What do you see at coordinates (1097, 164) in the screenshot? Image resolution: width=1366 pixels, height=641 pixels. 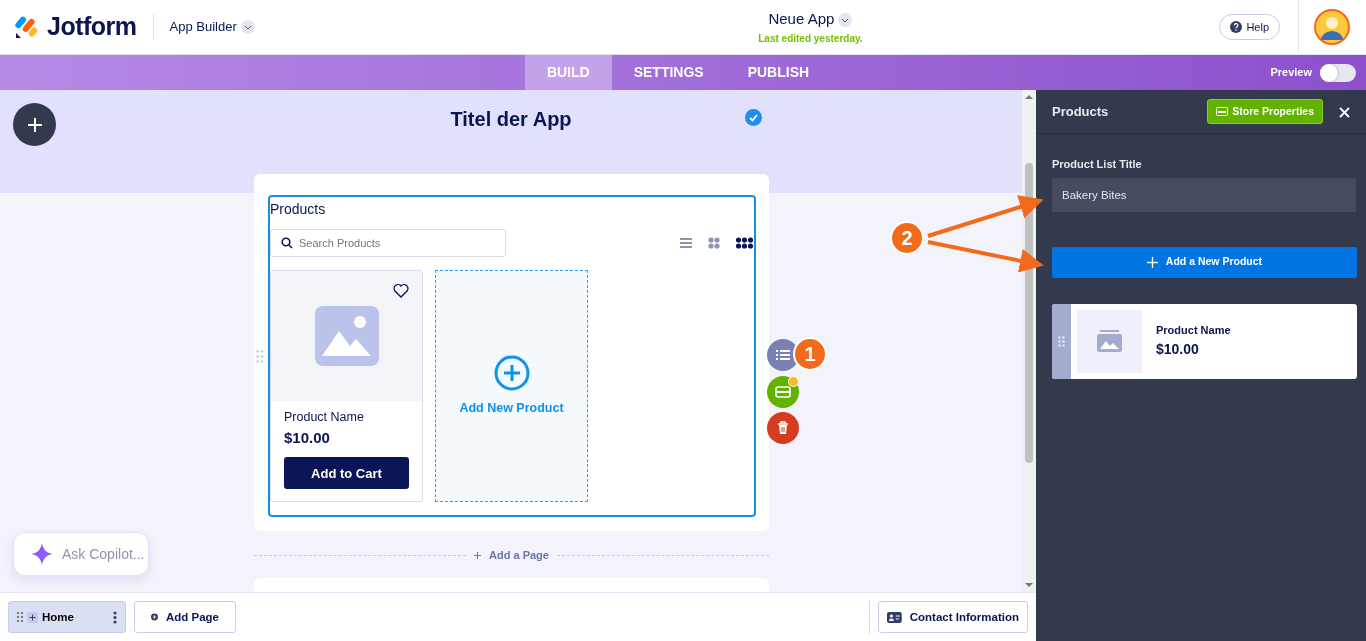 I see `field-label: Product List Title` at bounding box center [1097, 164].